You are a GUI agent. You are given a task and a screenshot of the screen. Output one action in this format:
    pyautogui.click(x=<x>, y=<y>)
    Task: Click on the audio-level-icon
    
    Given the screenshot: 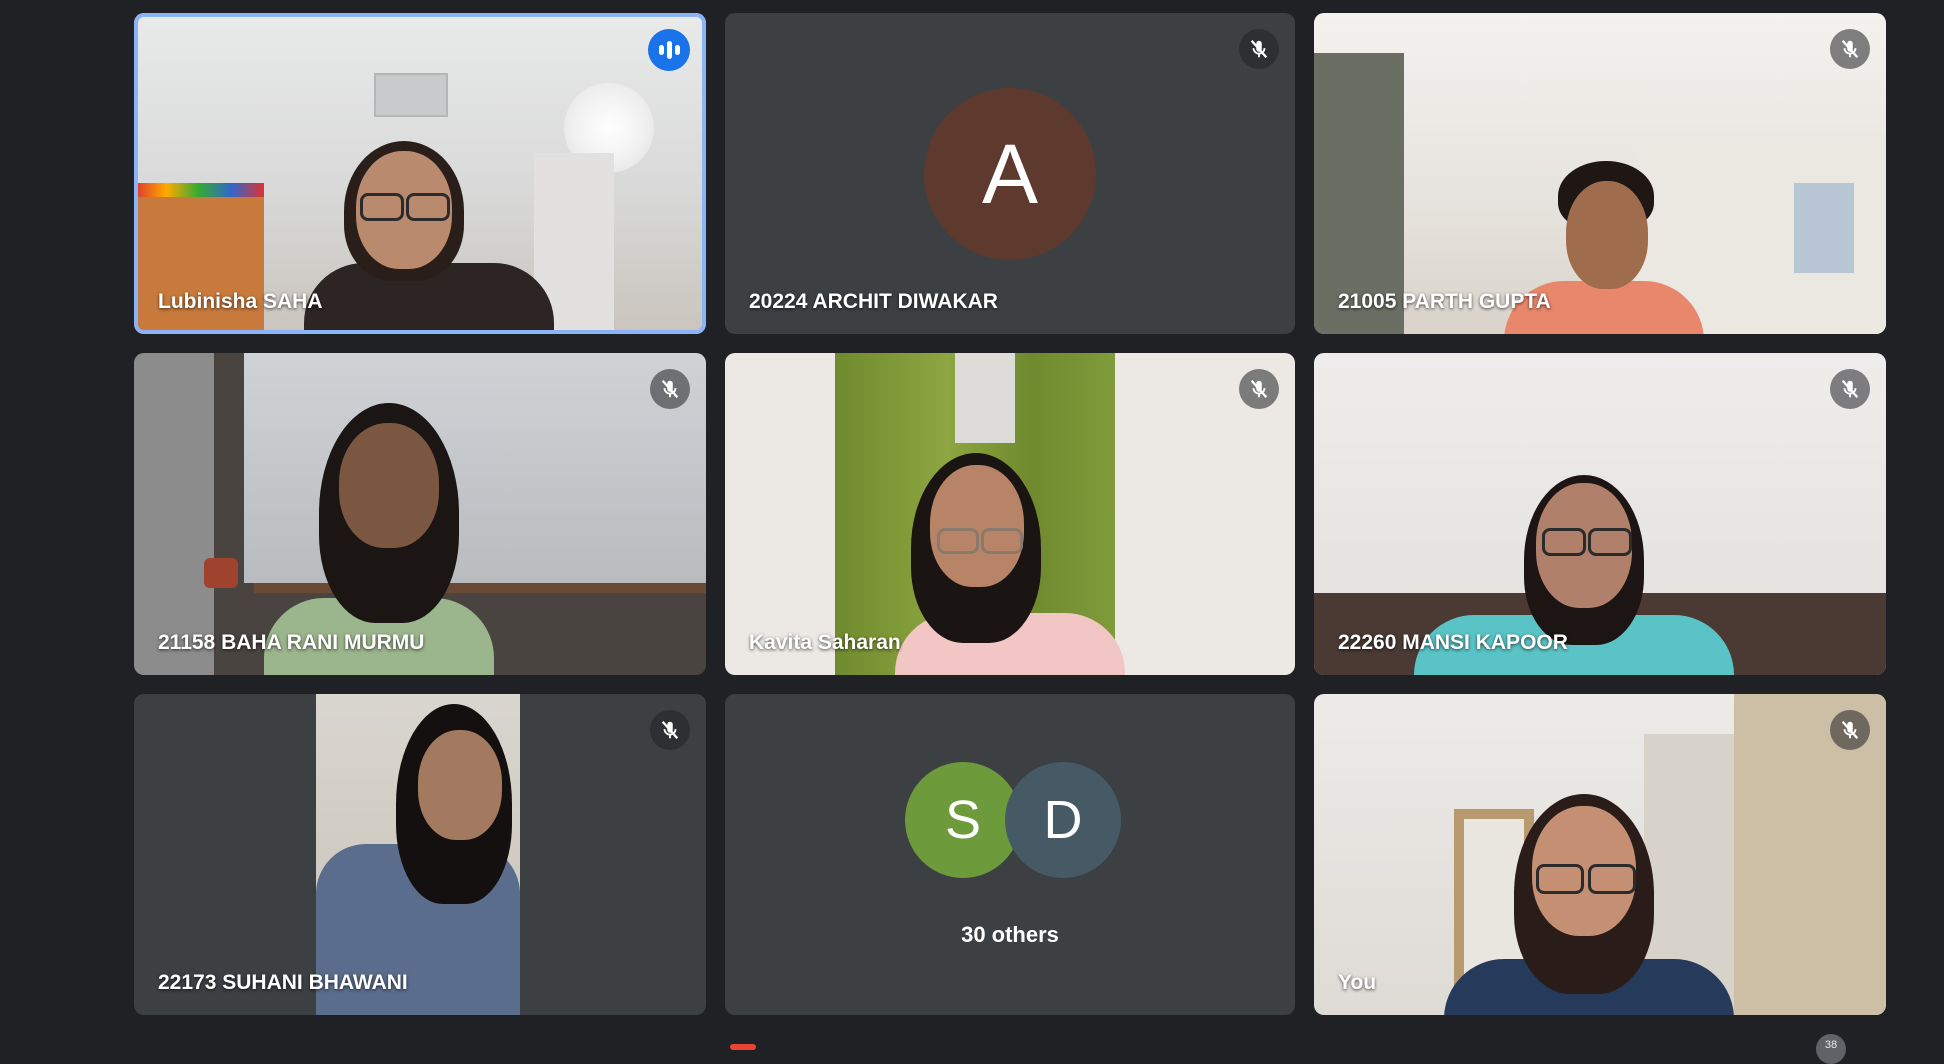 What is the action you would take?
    pyautogui.click(x=669, y=50)
    